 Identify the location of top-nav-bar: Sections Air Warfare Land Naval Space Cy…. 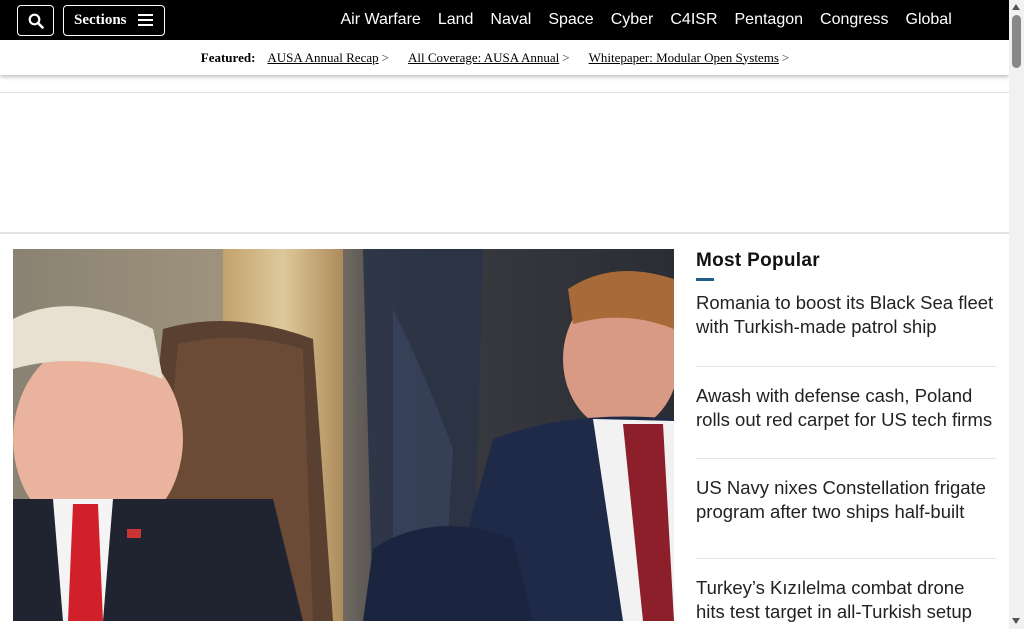
(504, 20).